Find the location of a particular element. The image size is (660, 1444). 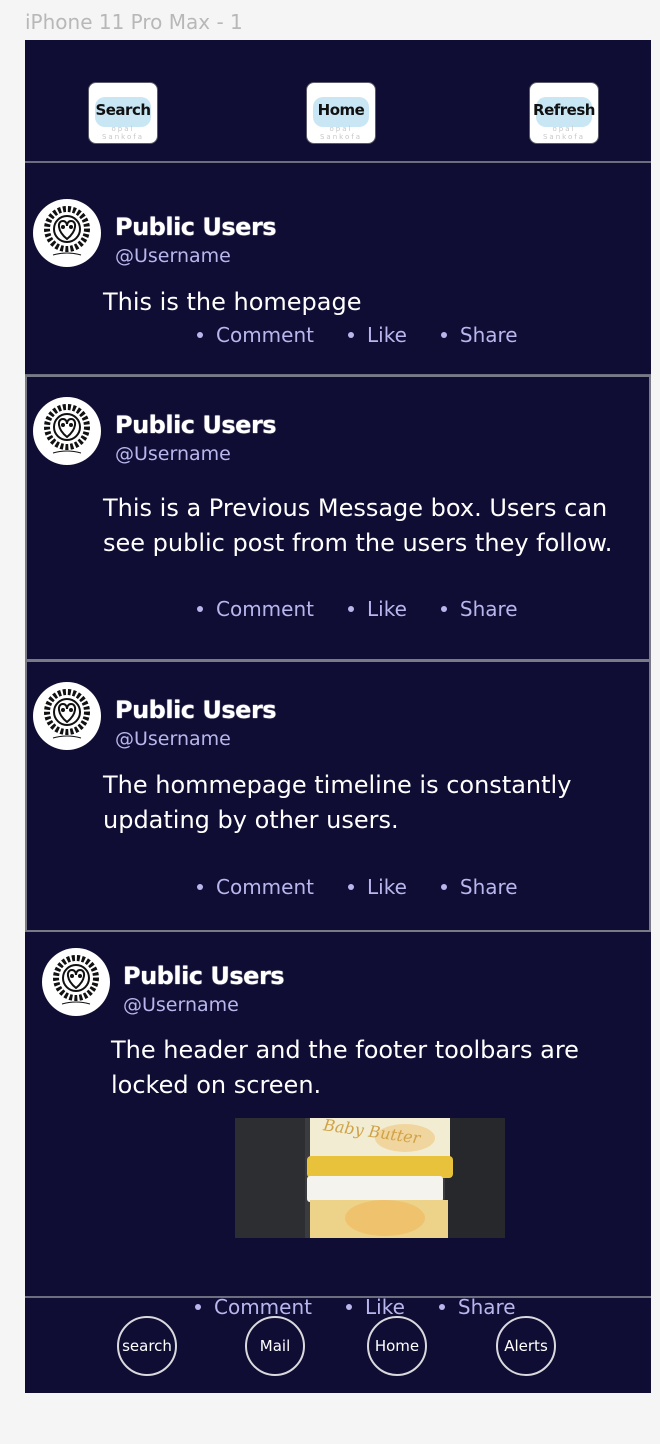

search-nav-button: search is located at coordinates (147, 1346).